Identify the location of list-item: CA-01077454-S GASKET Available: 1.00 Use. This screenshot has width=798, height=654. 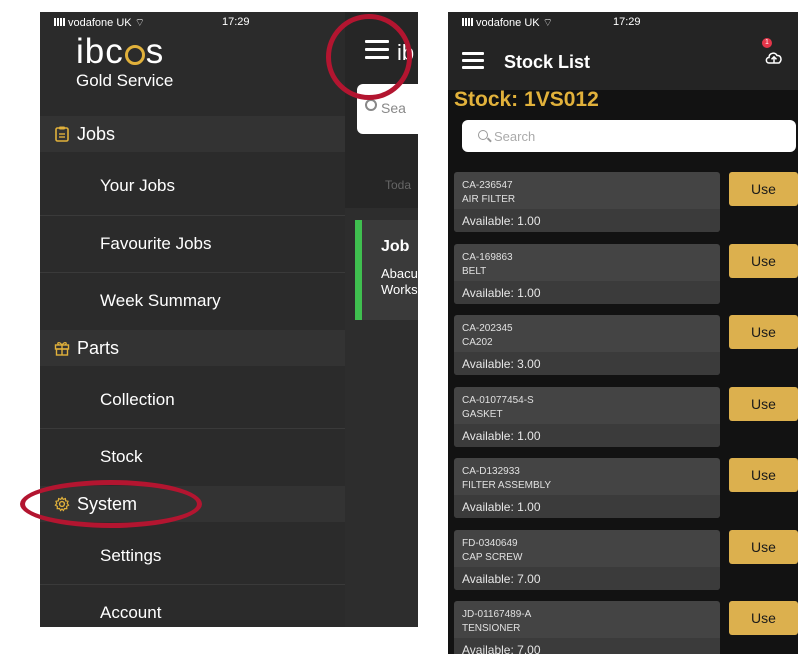
(623, 421).